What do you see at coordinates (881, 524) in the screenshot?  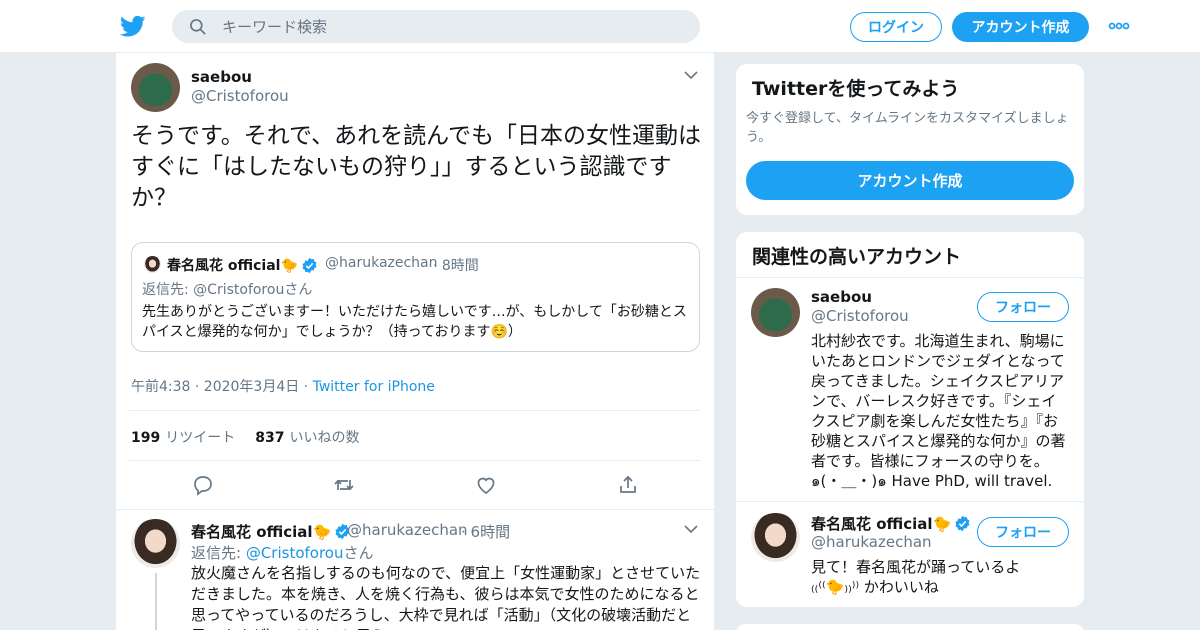 I see `related-account-name-text: 春名風花 official🐤` at bounding box center [881, 524].